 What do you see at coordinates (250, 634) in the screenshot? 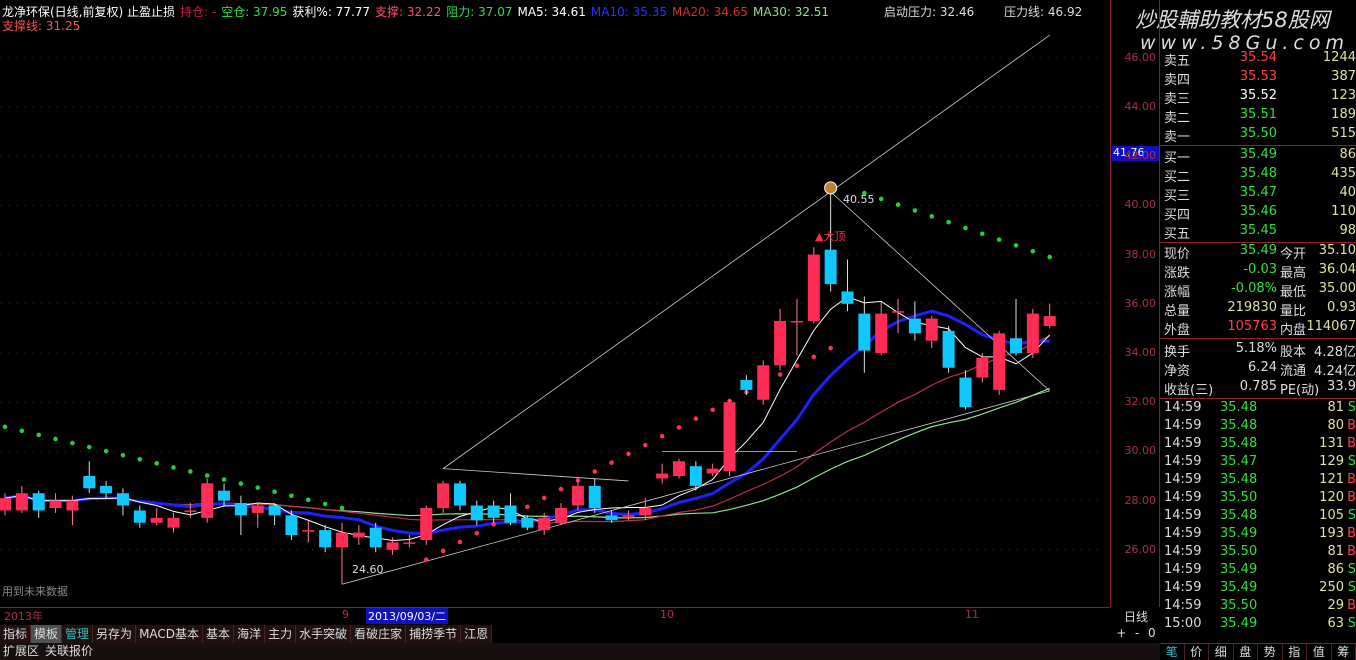
I see `tab-6: 海洋` at bounding box center [250, 634].